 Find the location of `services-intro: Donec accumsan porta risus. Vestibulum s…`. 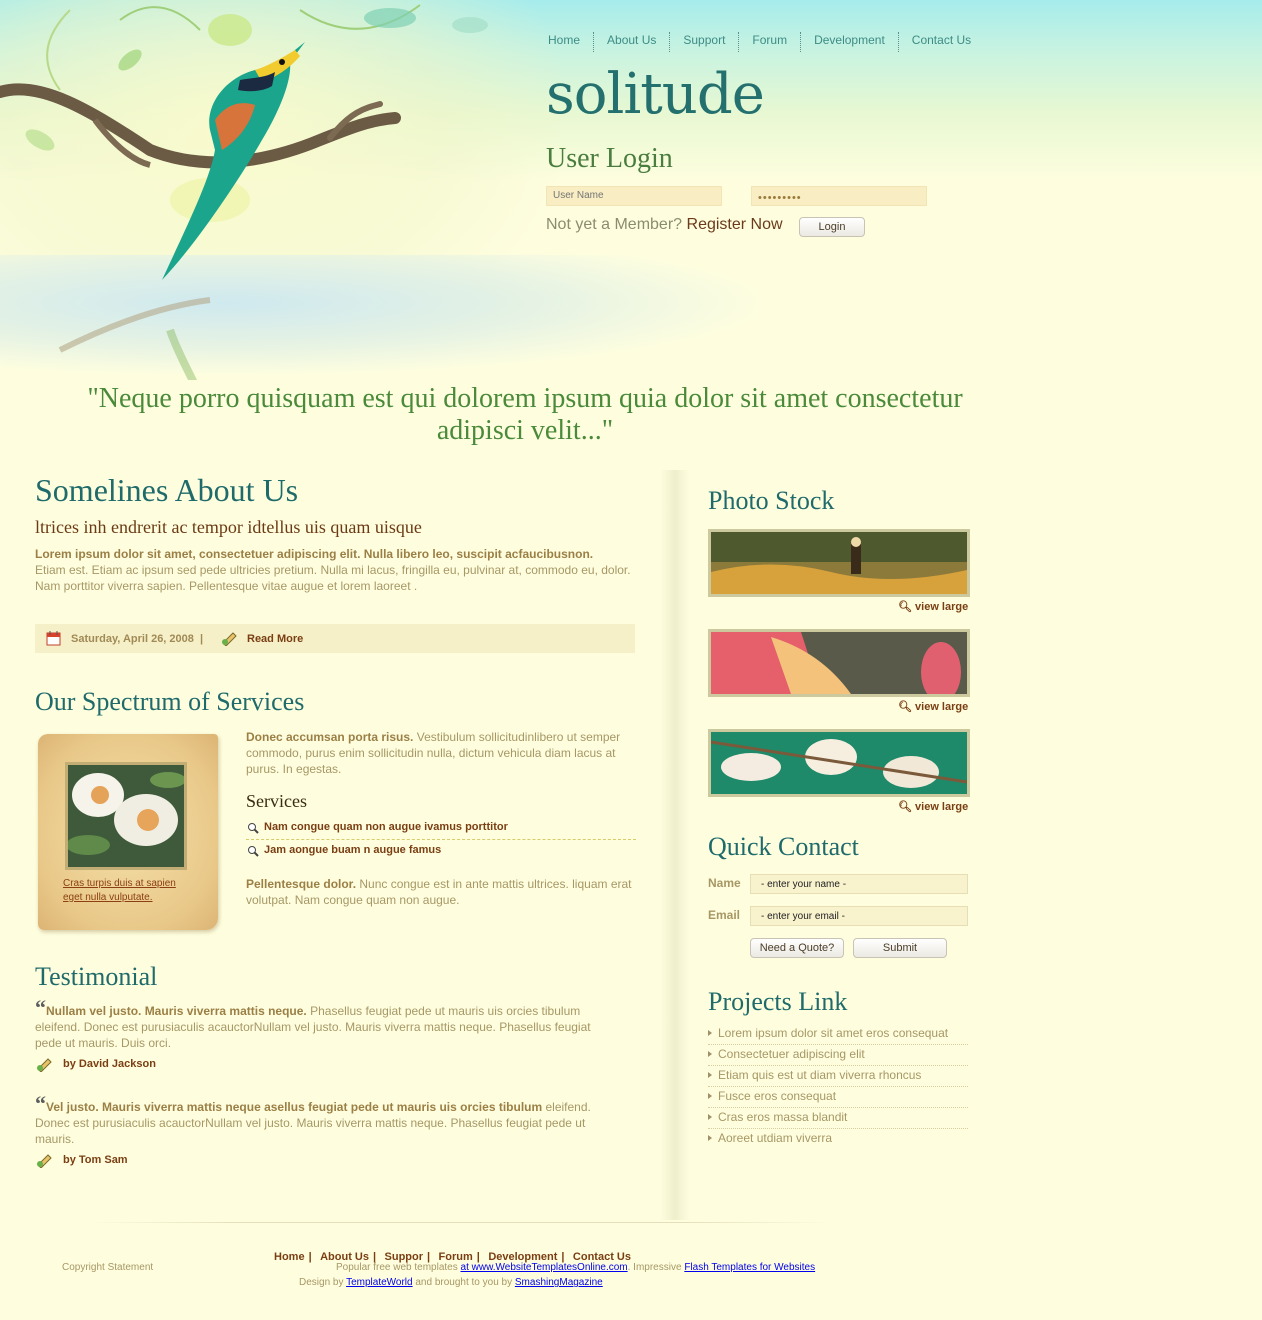

services-intro: Donec accumsan porta risus. Vestibulum s… is located at coordinates (441, 753).